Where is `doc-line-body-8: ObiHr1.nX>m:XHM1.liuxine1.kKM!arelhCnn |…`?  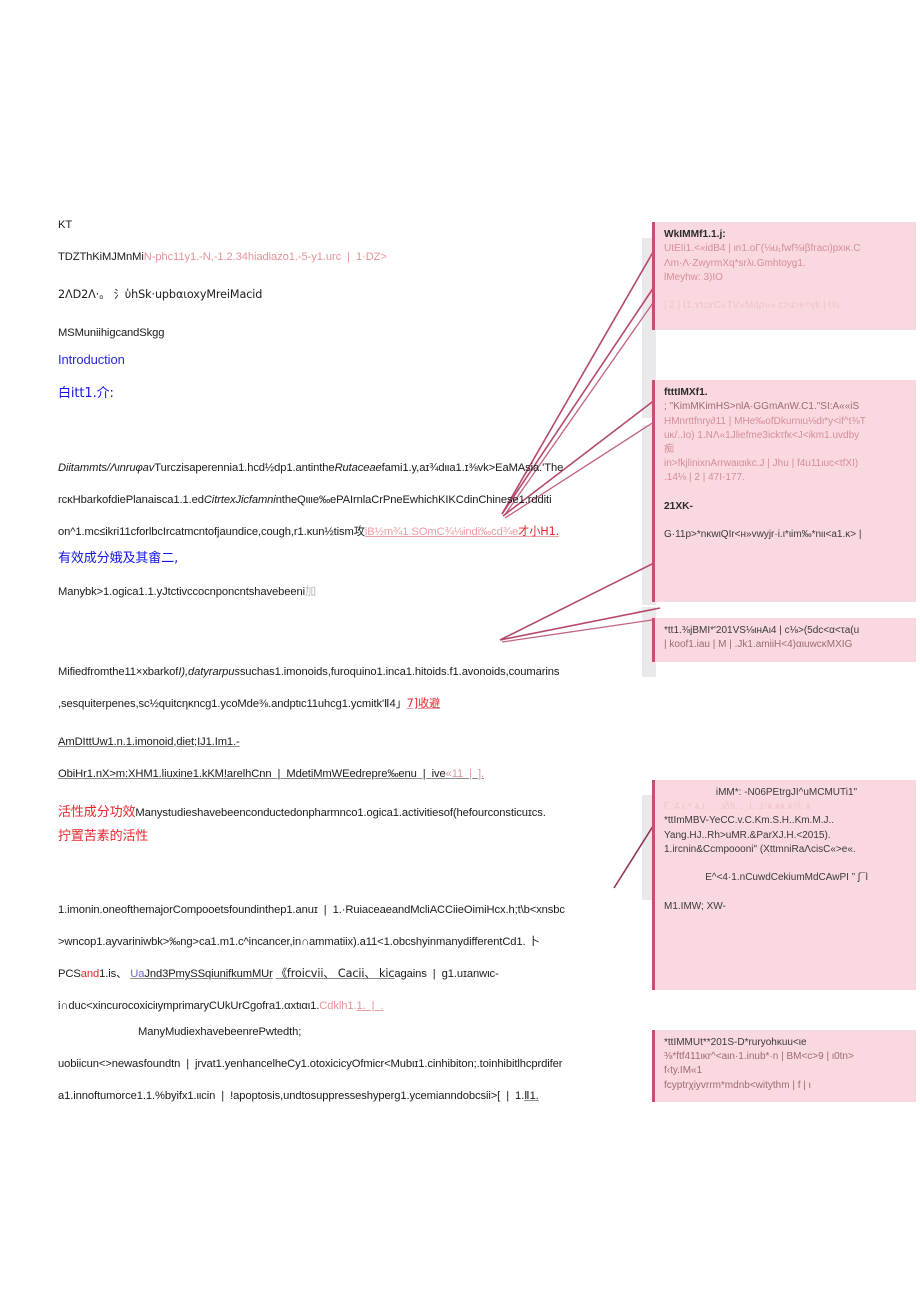 doc-line-body-8: ObiHr1.nX>m:XHM1.liuxine1.kKM!arelhCnn |… is located at coordinates (271, 773).